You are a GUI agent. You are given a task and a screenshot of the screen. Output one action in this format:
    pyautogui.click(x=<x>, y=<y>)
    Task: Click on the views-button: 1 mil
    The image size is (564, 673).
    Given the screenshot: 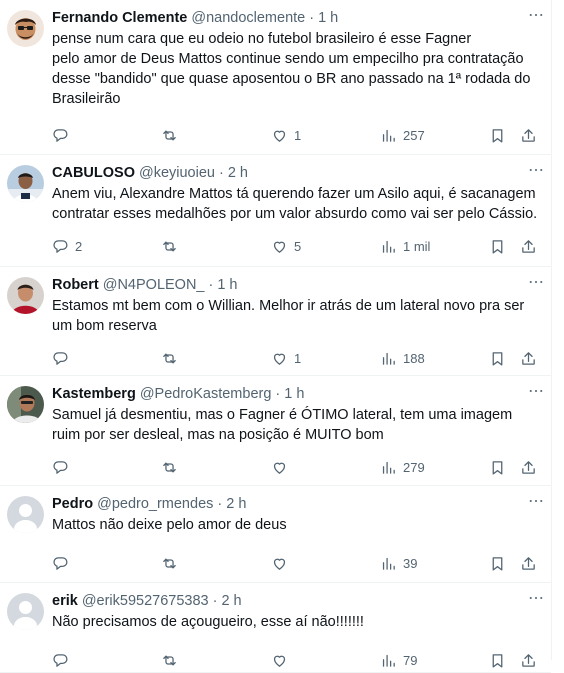 What is the action you would take?
    pyautogui.click(x=405, y=246)
    